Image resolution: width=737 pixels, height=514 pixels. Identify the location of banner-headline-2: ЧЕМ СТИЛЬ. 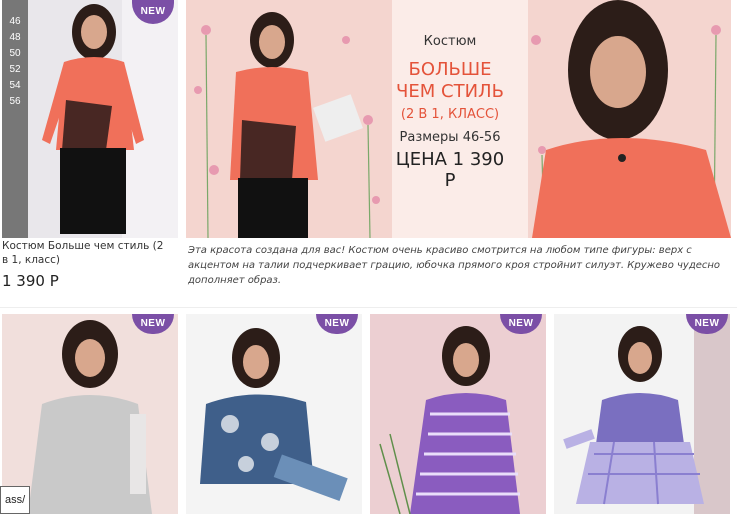
(450, 91).